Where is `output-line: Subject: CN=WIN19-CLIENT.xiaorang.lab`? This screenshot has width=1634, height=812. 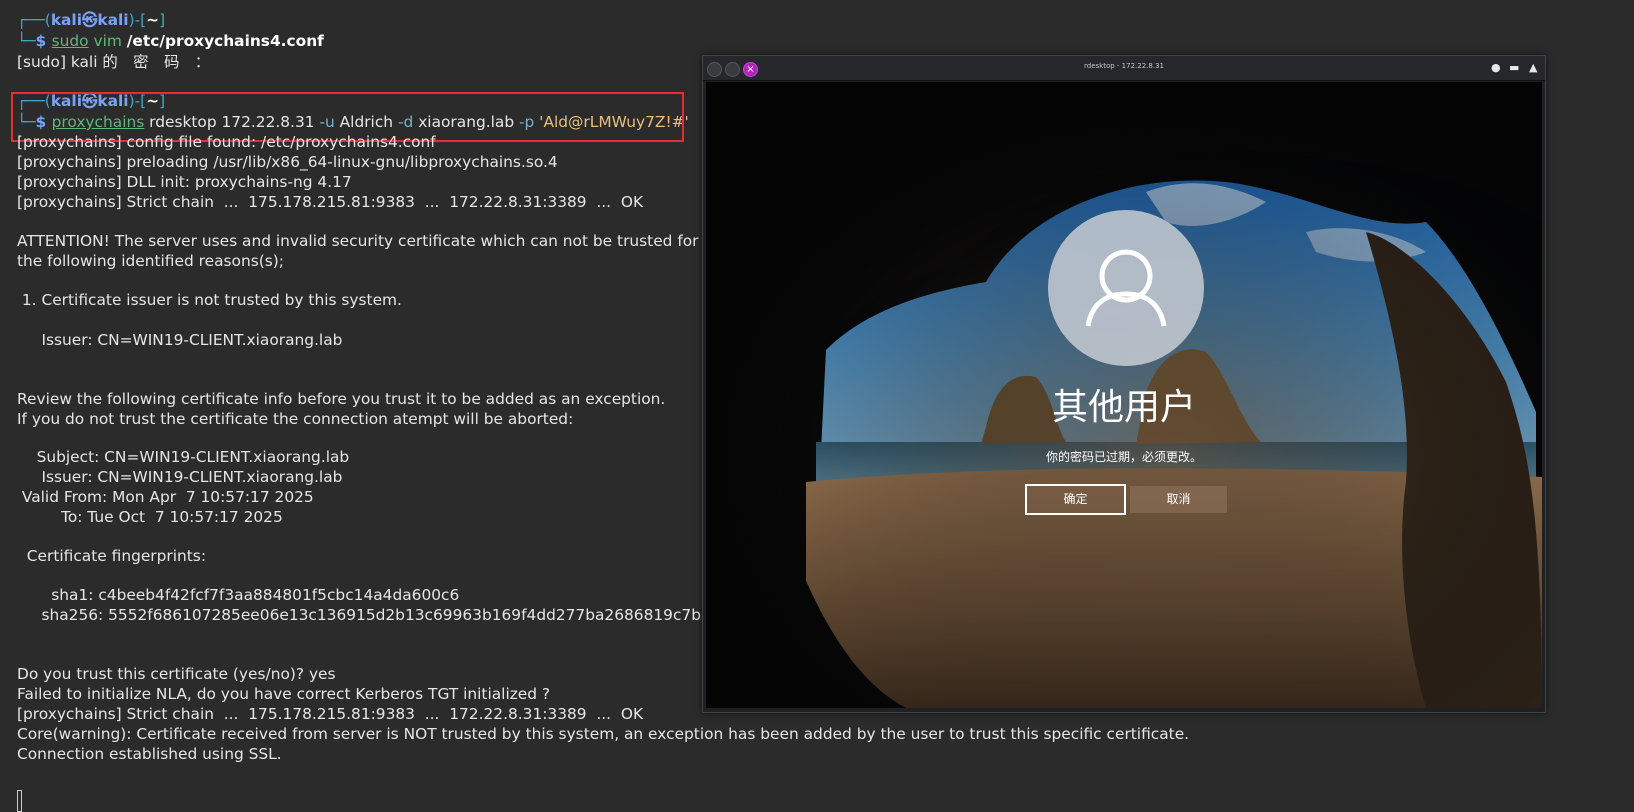
output-line: Subject: CN=WIN19-CLIENT.xiaorang.lab is located at coordinates (183, 457).